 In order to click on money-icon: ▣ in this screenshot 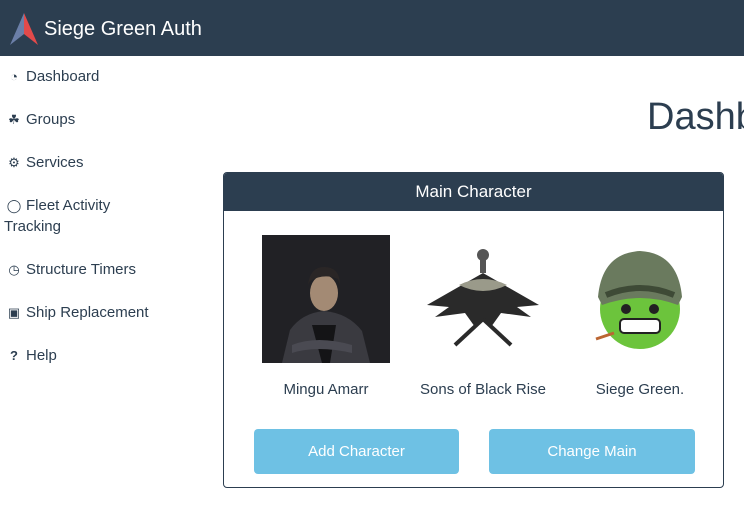, I will do `click(14, 312)`.